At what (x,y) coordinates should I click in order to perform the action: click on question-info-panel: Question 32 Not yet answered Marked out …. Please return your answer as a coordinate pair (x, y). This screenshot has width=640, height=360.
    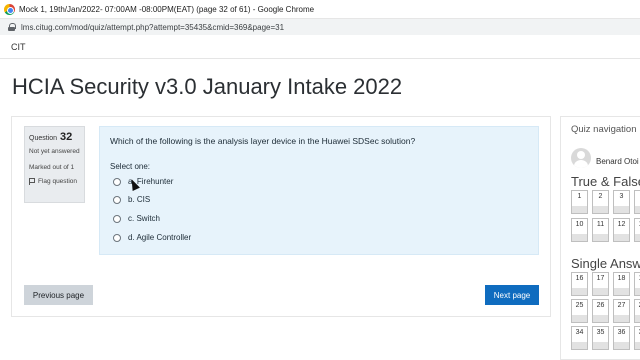
    Looking at the image, I should click on (54, 164).